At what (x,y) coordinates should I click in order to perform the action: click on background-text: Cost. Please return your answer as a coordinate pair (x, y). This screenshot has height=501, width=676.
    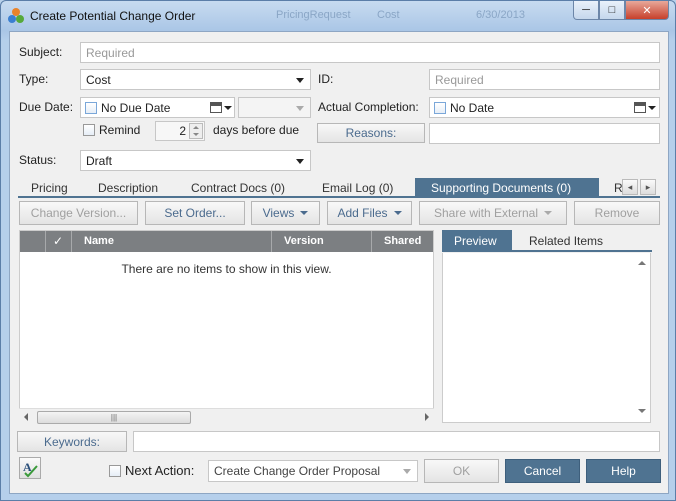
    Looking at the image, I should click on (388, 15).